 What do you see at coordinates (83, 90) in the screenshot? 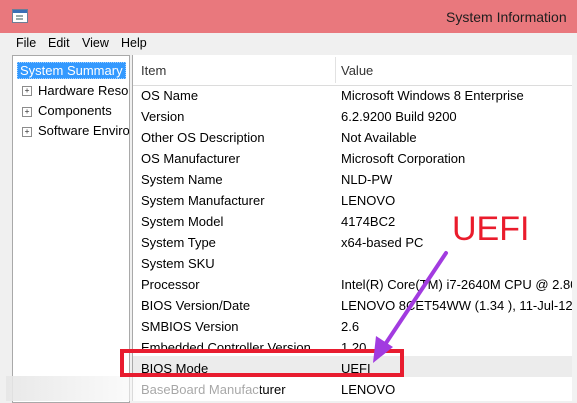
I see `tree-item-hardware-resources: Hardware Reso` at bounding box center [83, 90].